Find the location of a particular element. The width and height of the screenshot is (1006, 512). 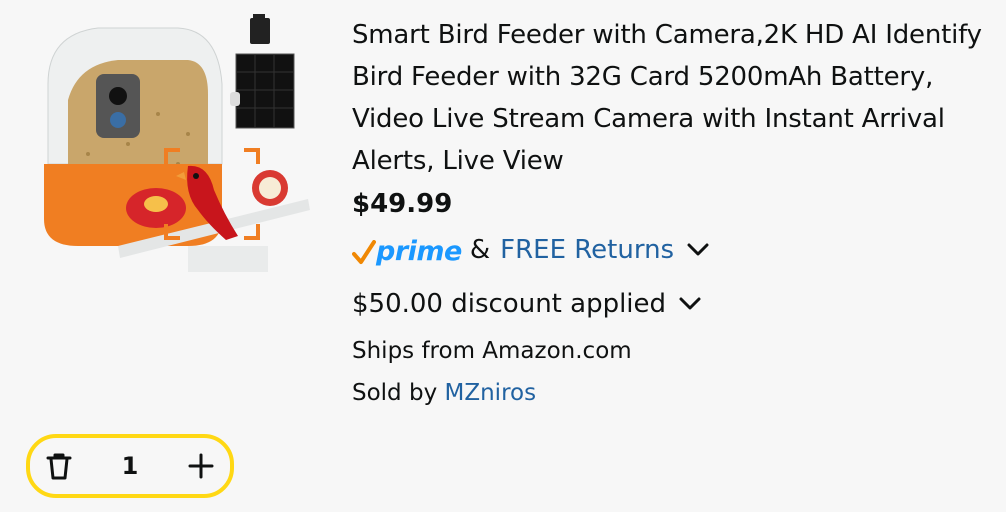

product-image is located at coordinates (174, 150).